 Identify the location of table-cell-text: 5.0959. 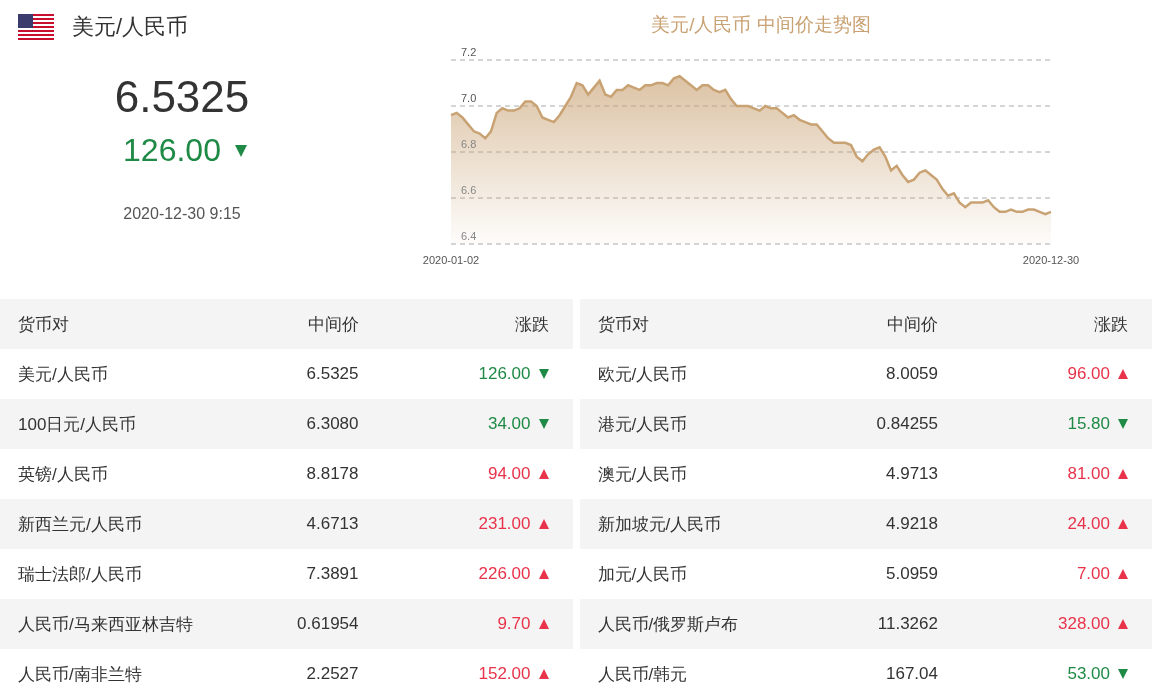
(911, 574).